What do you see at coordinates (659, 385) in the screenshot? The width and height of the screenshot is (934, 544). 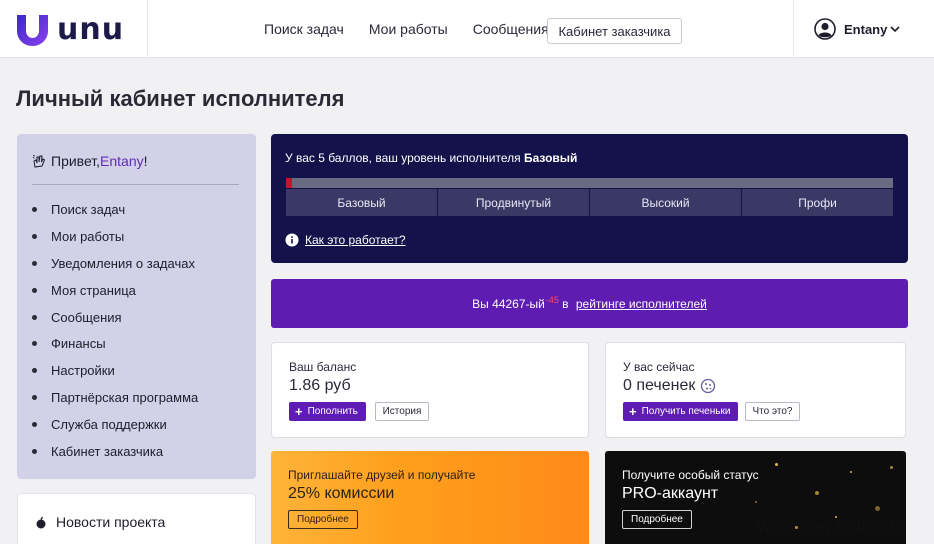 I see `cookies-value: 0 печенек` at bounding box center [659, 385].